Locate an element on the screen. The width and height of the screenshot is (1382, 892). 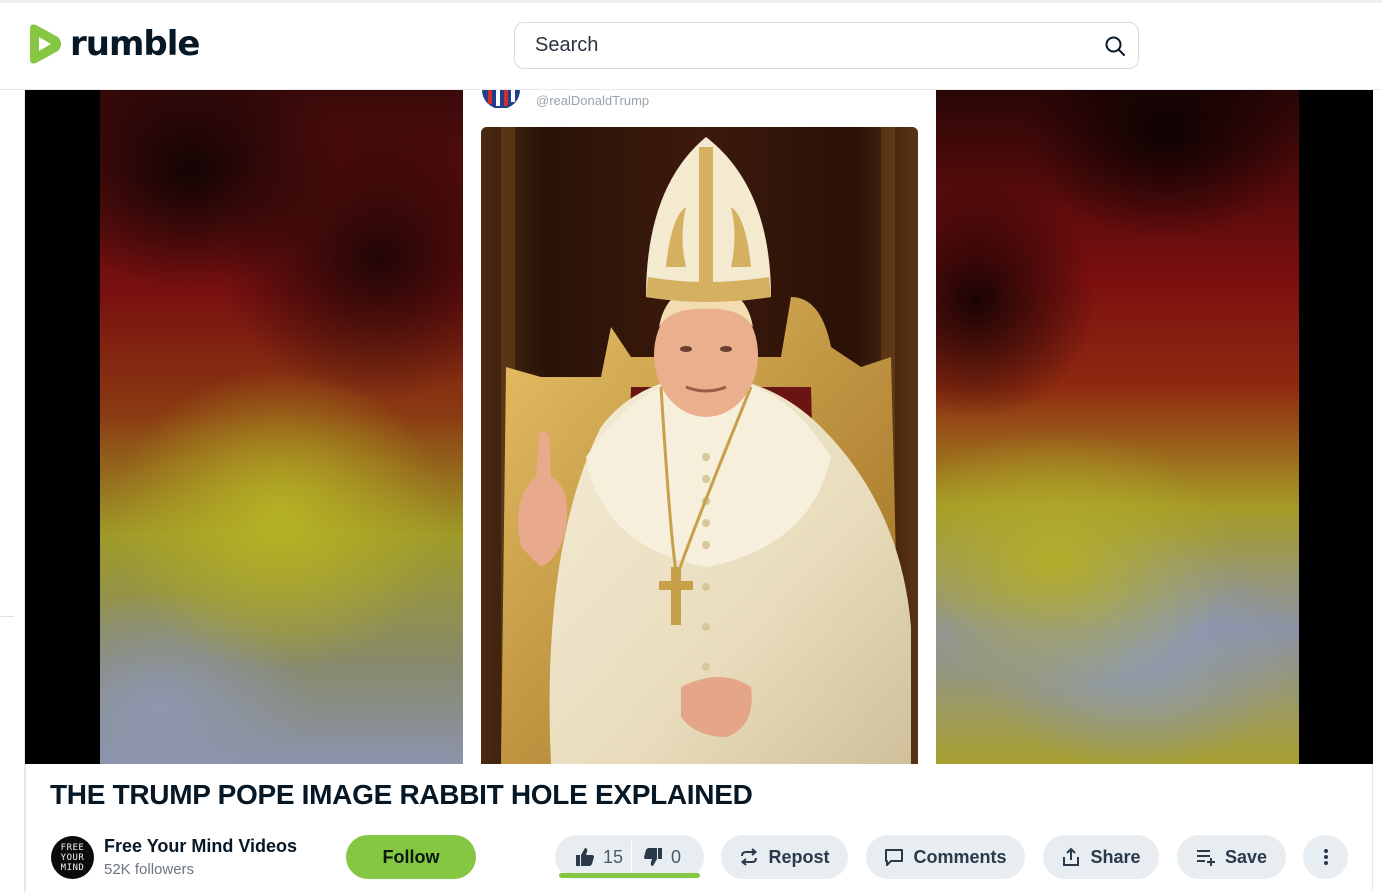
share-label: Share is located at coordinates (1115, 856).